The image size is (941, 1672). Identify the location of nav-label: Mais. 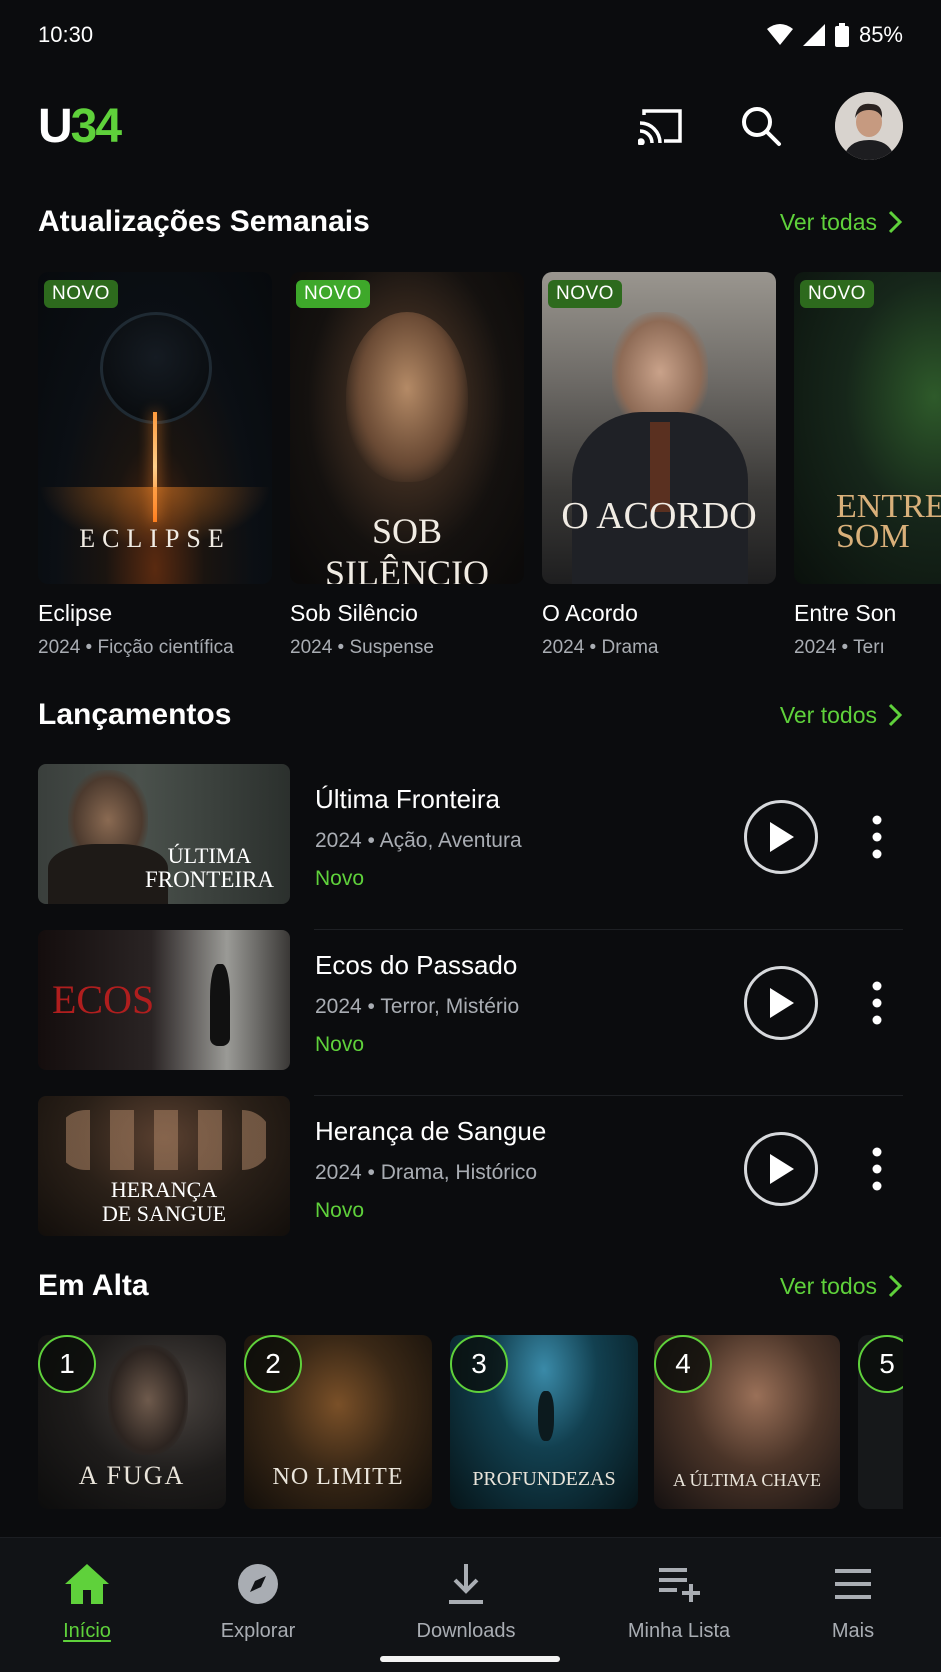
(853, 1631).